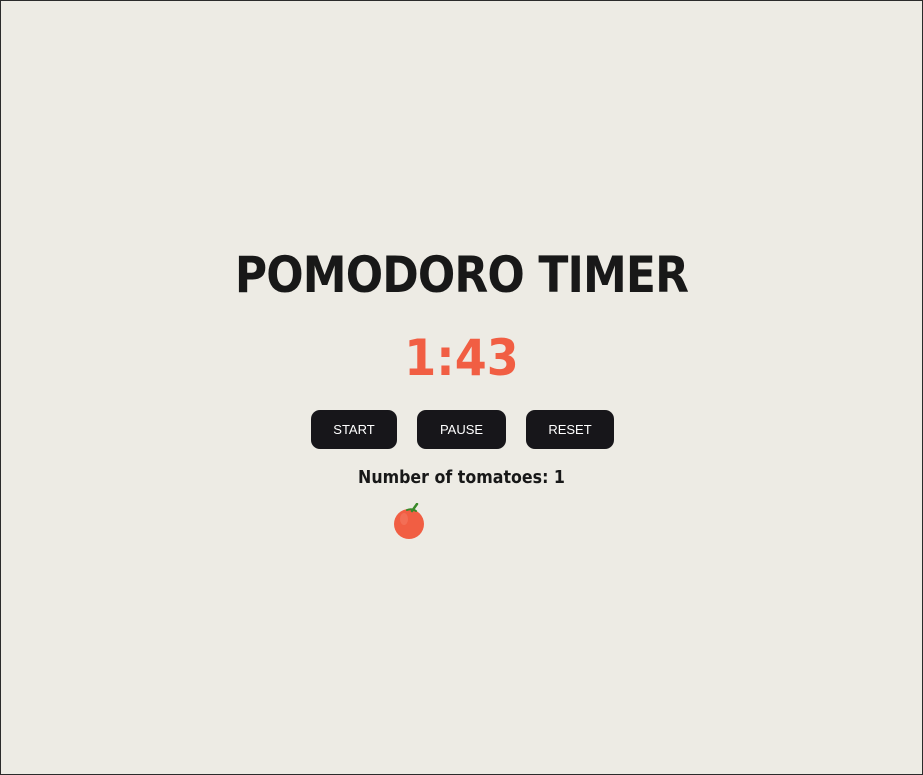 The width and height of the screenshot is (923, 775). I want to click on reset-button: RESET, so click(570, 429).